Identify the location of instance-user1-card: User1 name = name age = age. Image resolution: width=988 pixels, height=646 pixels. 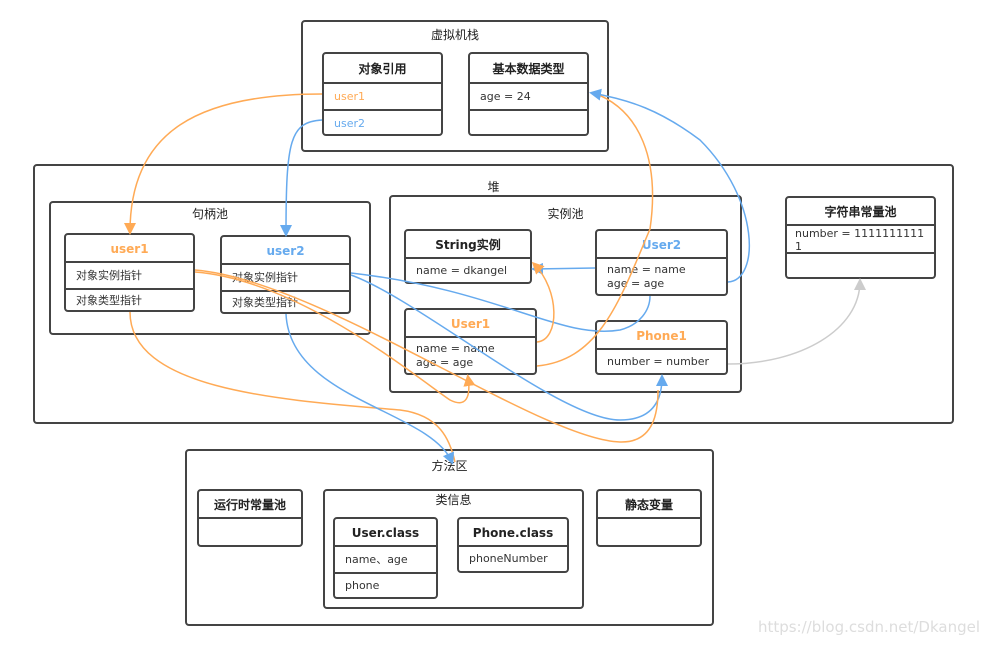
(470, 341).